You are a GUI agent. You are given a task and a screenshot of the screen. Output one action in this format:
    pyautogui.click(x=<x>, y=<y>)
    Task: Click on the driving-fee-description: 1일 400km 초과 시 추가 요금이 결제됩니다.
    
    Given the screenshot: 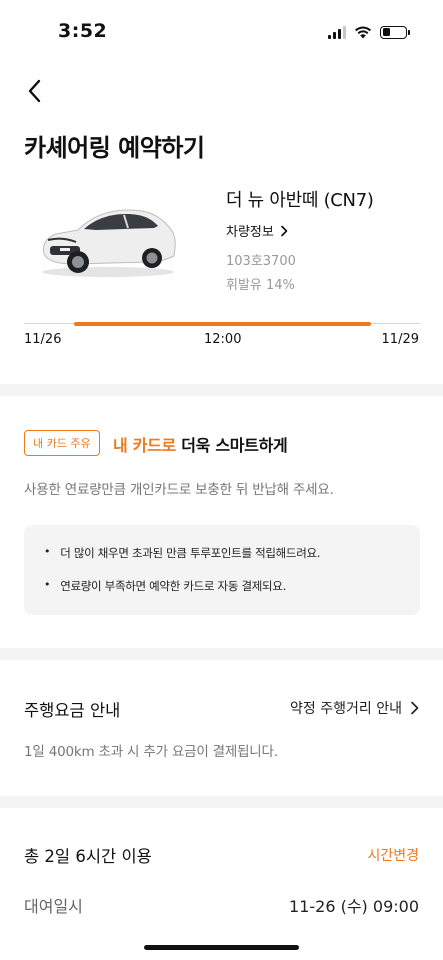 What is the action you would take?
    pyautogui.click(x=151, y=752)
    